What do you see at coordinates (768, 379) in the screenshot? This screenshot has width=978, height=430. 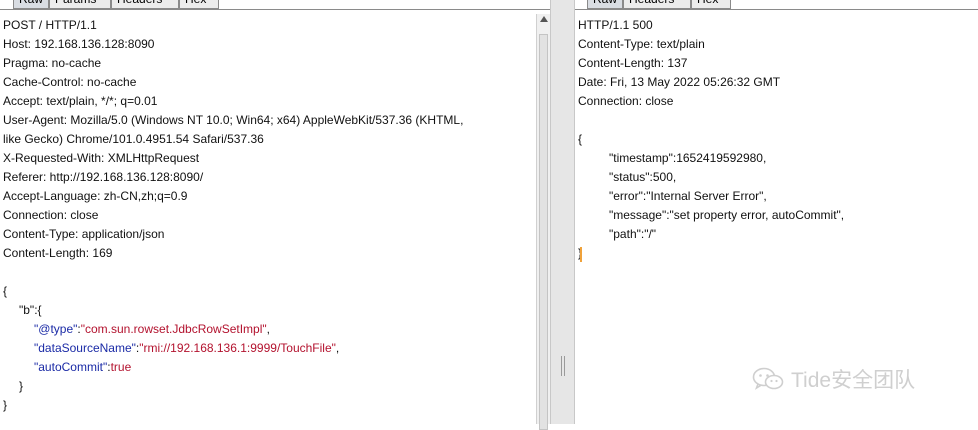 I see `wechat-icon` at bounding box center [768, 379].